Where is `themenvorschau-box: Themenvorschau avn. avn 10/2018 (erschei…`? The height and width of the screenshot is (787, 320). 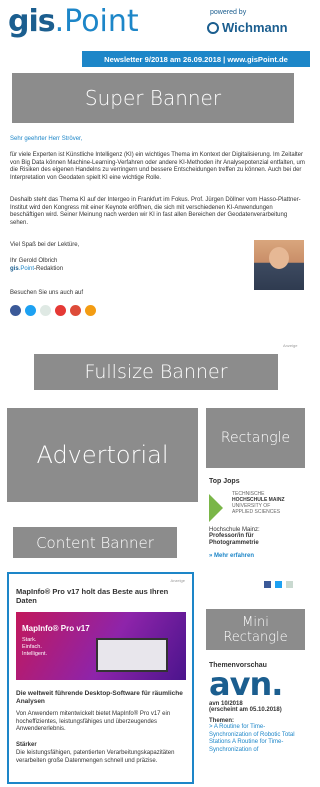
themenvorschau-box: Themenvorschau avn. avn 10/2018 (erschei… is located at coordinates (257, 722).